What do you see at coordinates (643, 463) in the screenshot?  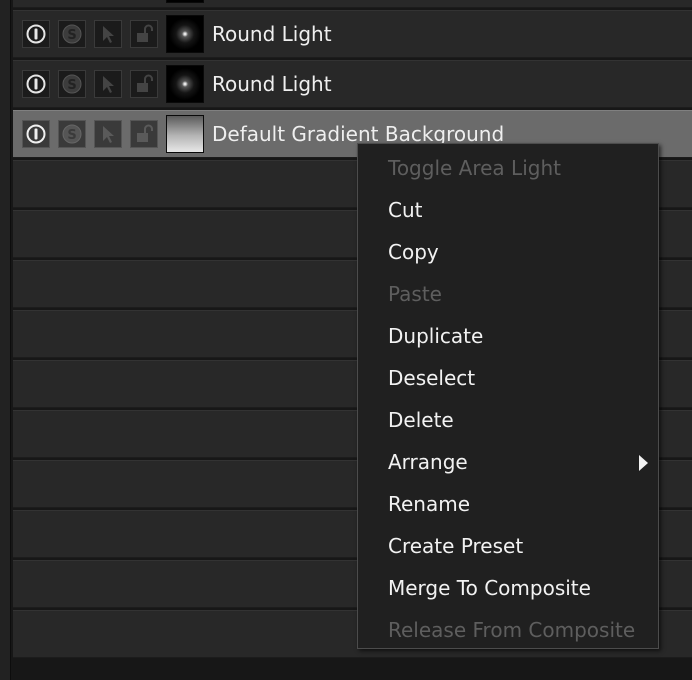 I see `submenu-arrow-icon` at bounding box center [643, 463].